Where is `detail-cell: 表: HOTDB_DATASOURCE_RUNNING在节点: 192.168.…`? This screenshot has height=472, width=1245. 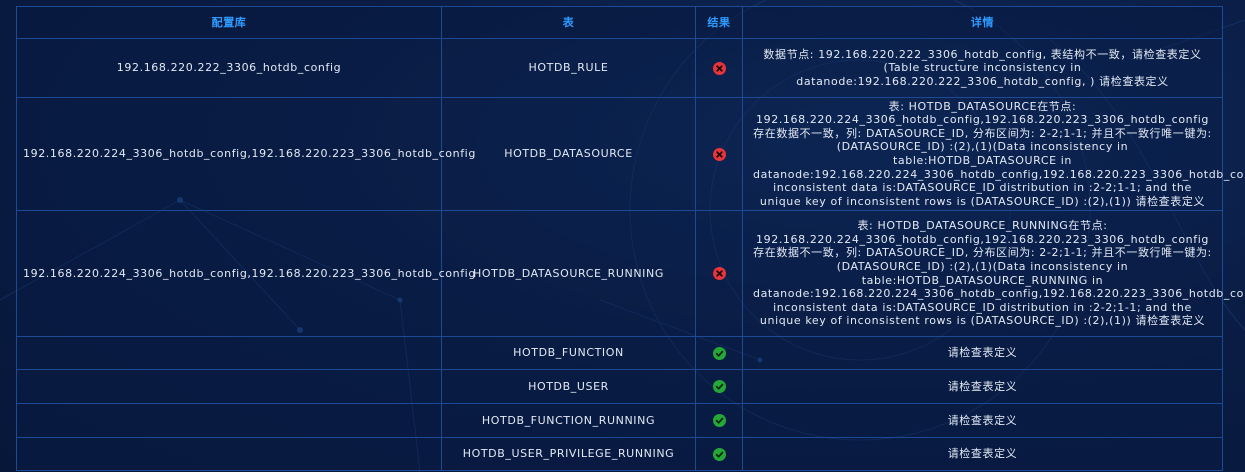 detail-cell: 表: HOTDB_DATASOURCE_RUNNING在节点: 192.168.… is located at coordinates (993, 273).